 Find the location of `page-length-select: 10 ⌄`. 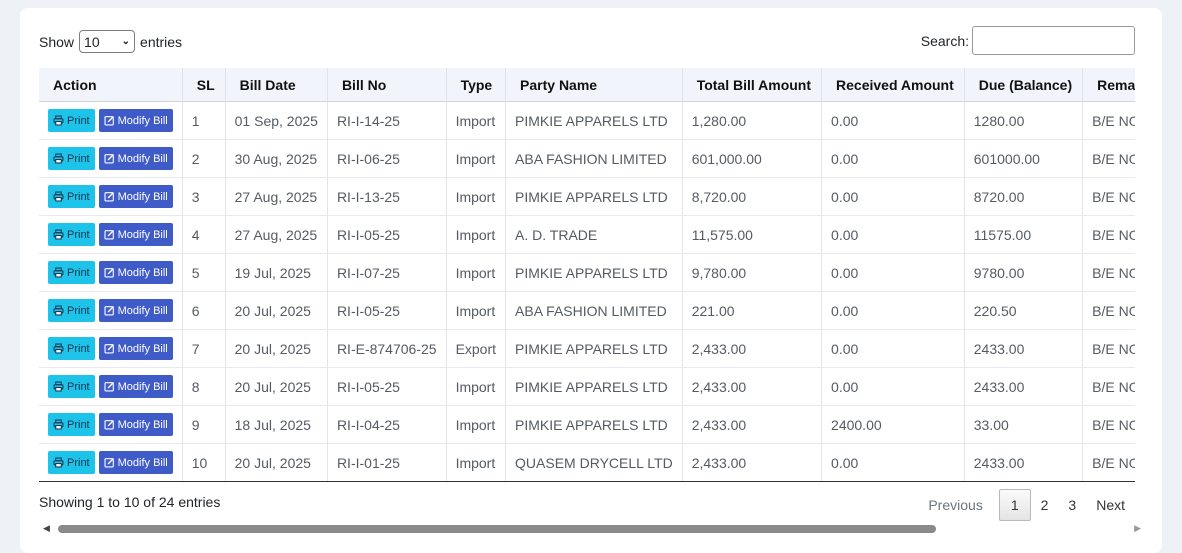

page-length-select: 10 ⌄ is located at coordinates (107, 41).